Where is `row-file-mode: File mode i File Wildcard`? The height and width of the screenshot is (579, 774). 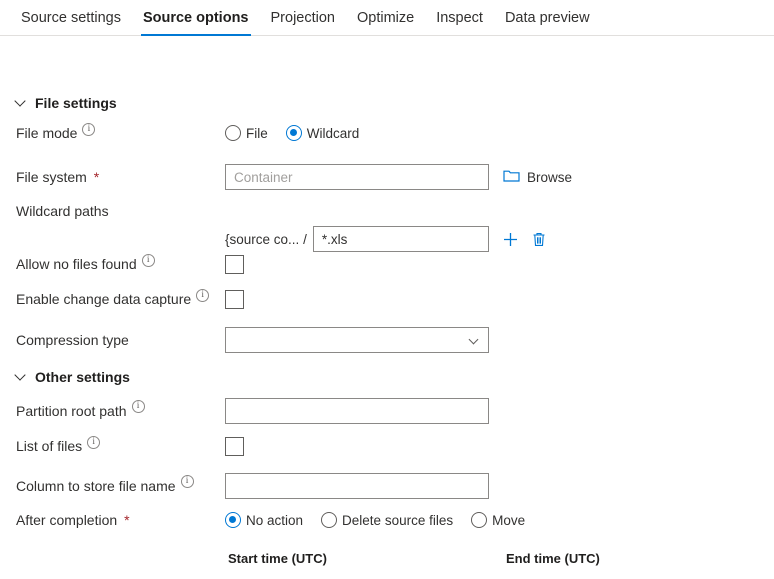 row-file-mode: File mode i File Wildcard is located at coordinates (387, 132).